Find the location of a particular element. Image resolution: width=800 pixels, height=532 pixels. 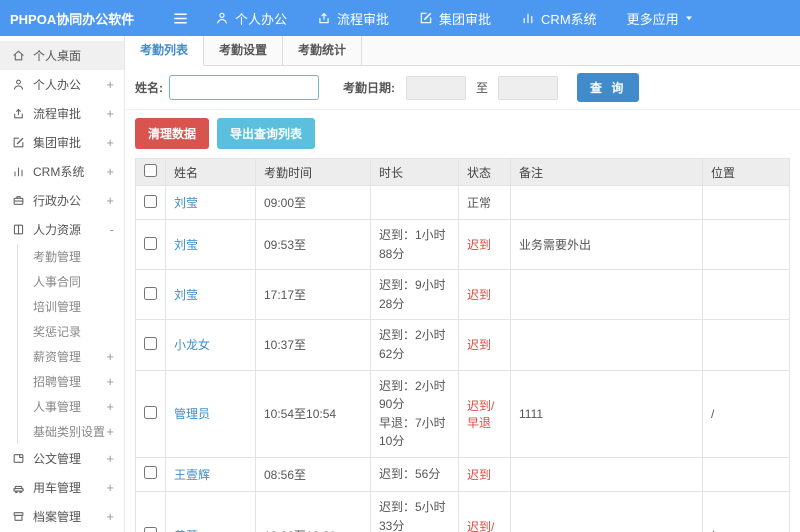

sidebar-item-label: 个人办公 is located at coordinates (57, 85).